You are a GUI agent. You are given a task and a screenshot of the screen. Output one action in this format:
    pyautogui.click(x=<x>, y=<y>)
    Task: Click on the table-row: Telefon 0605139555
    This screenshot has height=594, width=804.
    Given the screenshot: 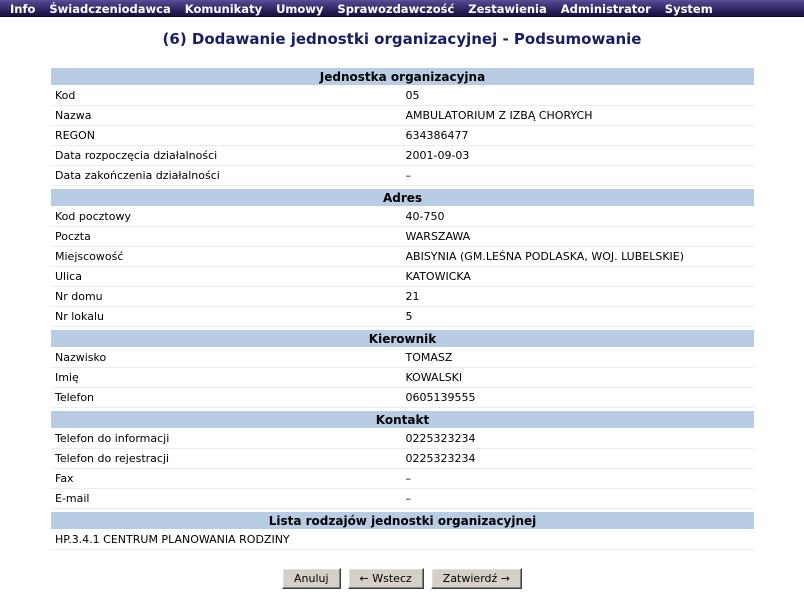 What is the action you would take?
    pyautogui.click(x=402, y=397)
    